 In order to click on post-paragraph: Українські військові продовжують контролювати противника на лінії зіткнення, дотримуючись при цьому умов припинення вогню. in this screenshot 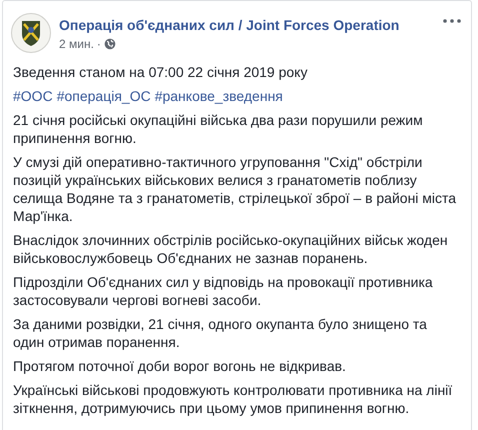, I will do `click(233, 399)`.